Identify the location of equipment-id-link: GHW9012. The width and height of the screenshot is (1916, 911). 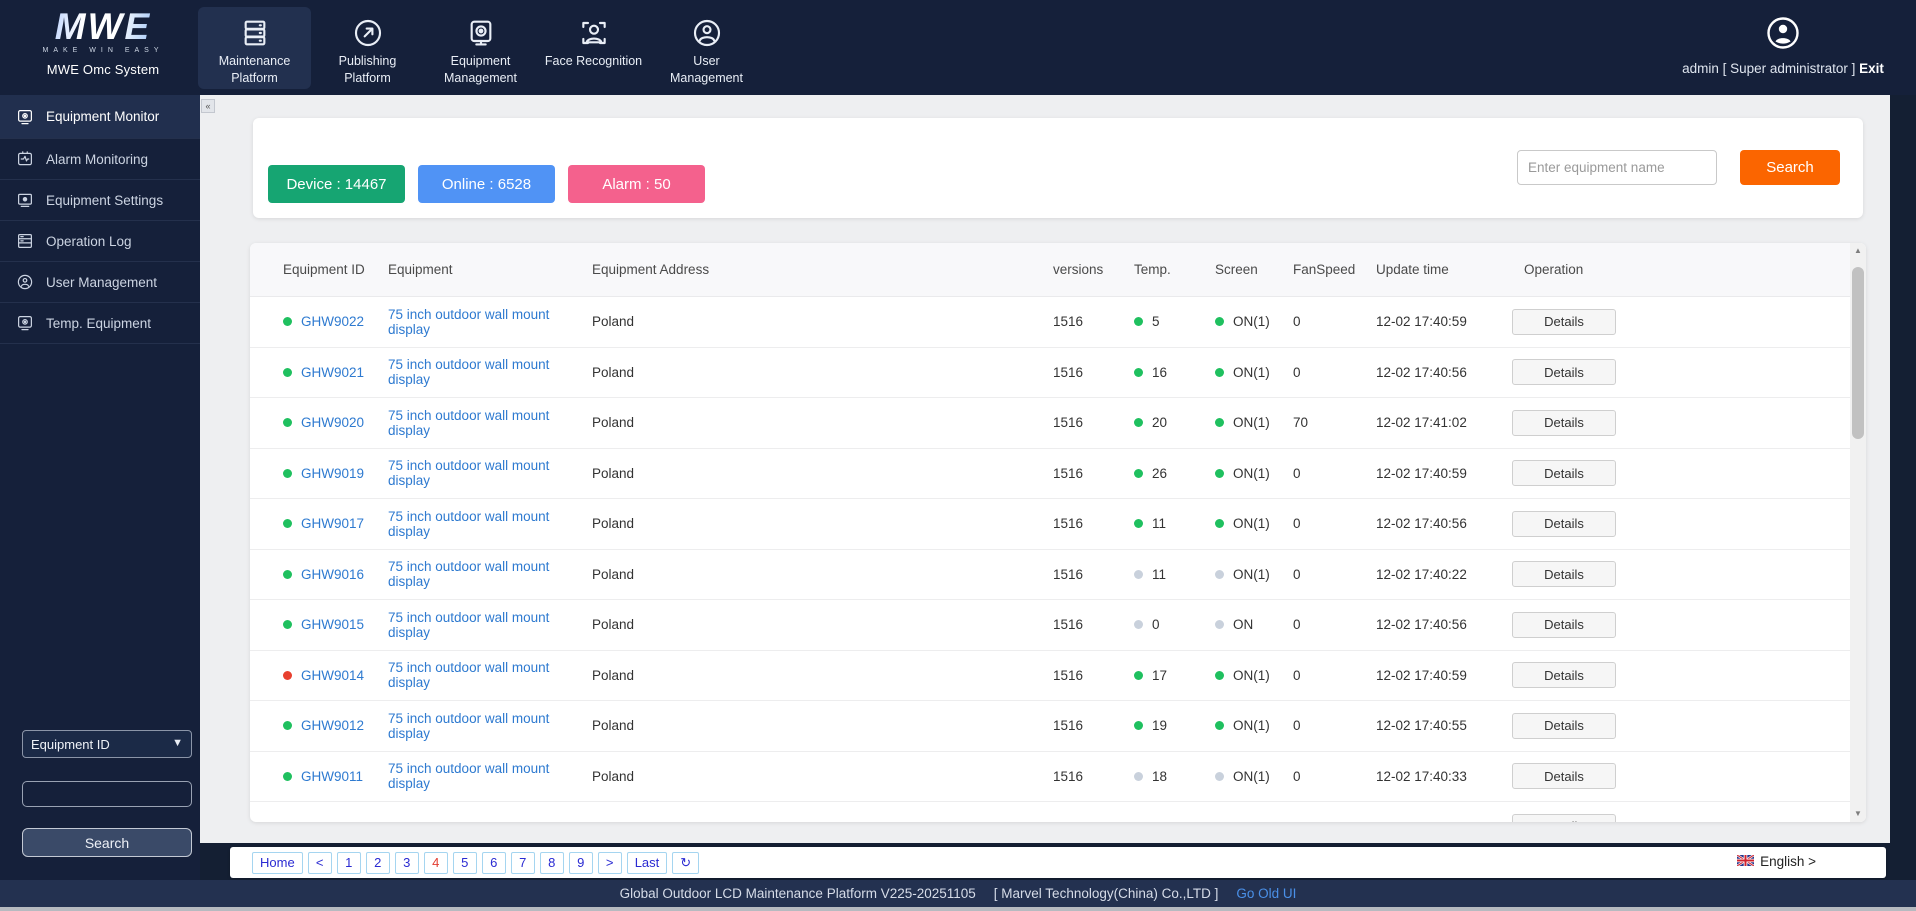
(332, 725).